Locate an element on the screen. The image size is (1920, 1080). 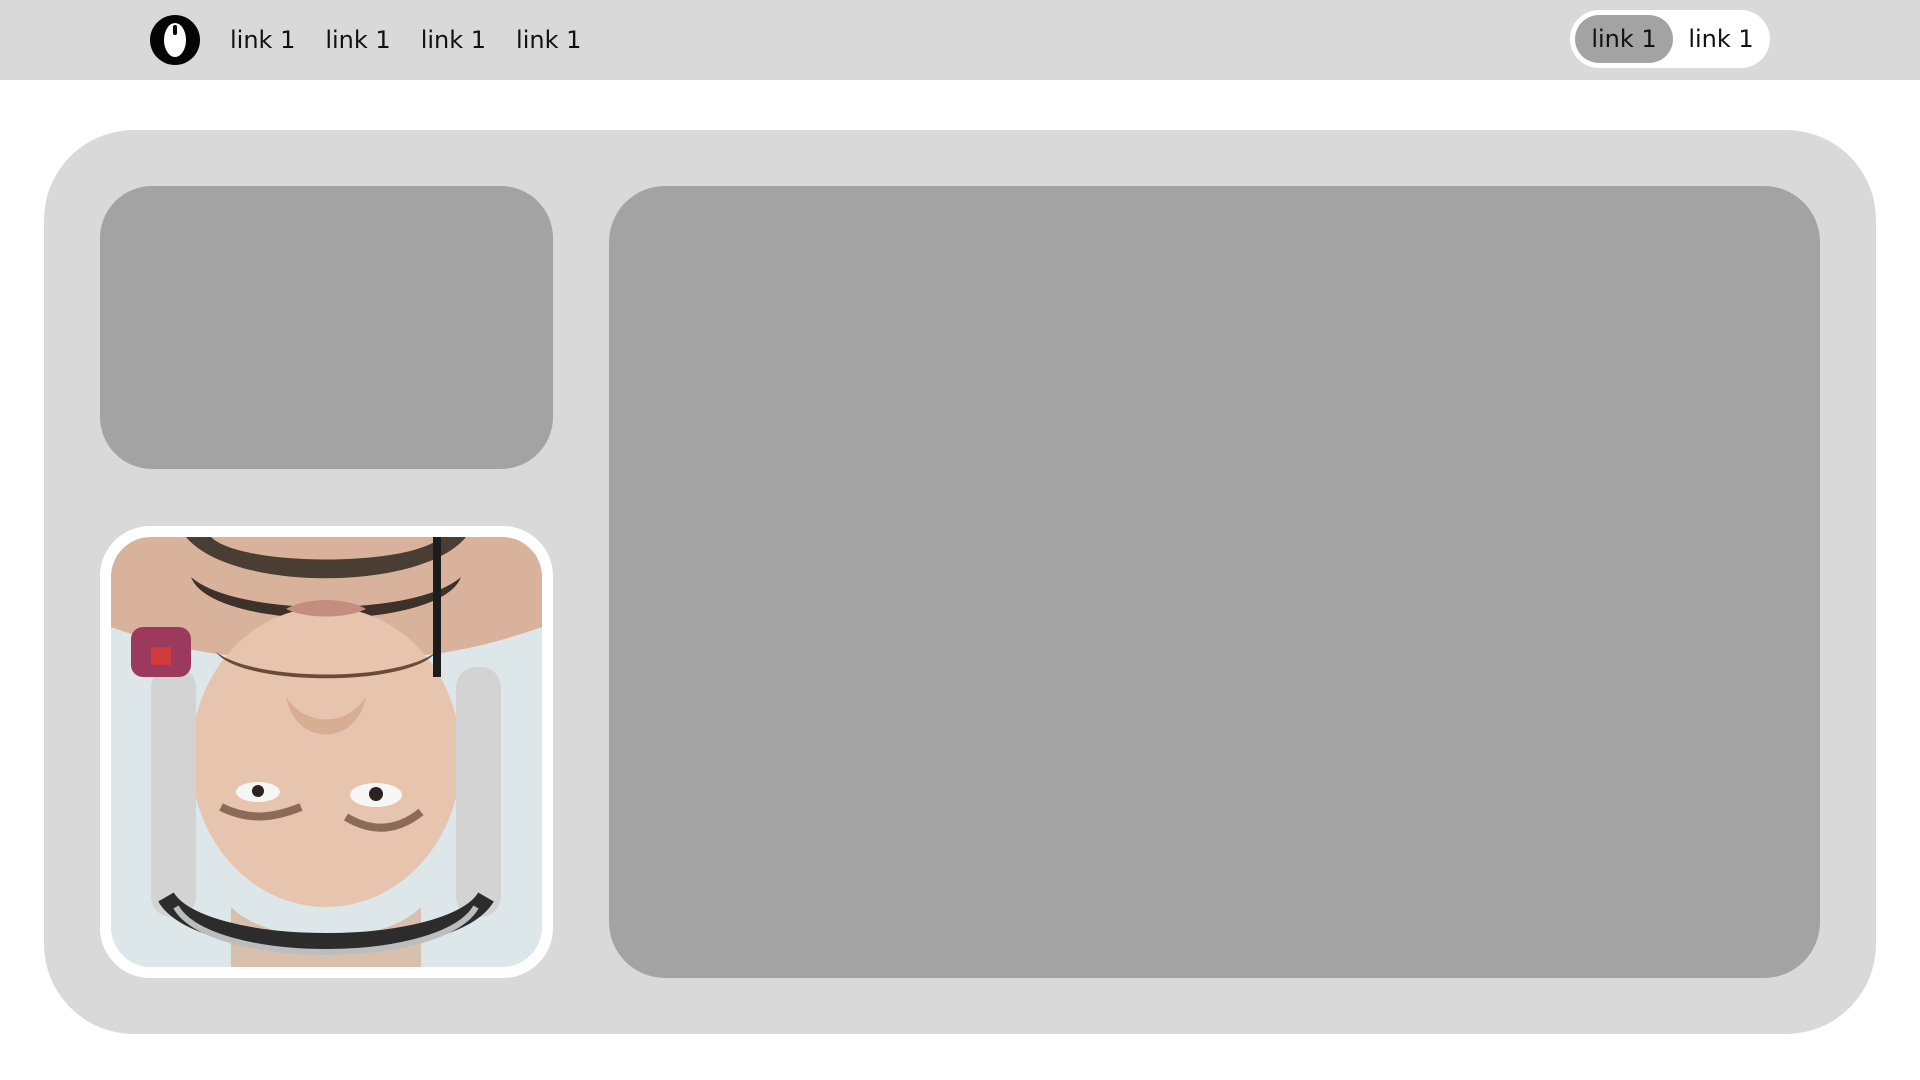
toggle-option-active: link 1 is located at coordinates (1624, 39).